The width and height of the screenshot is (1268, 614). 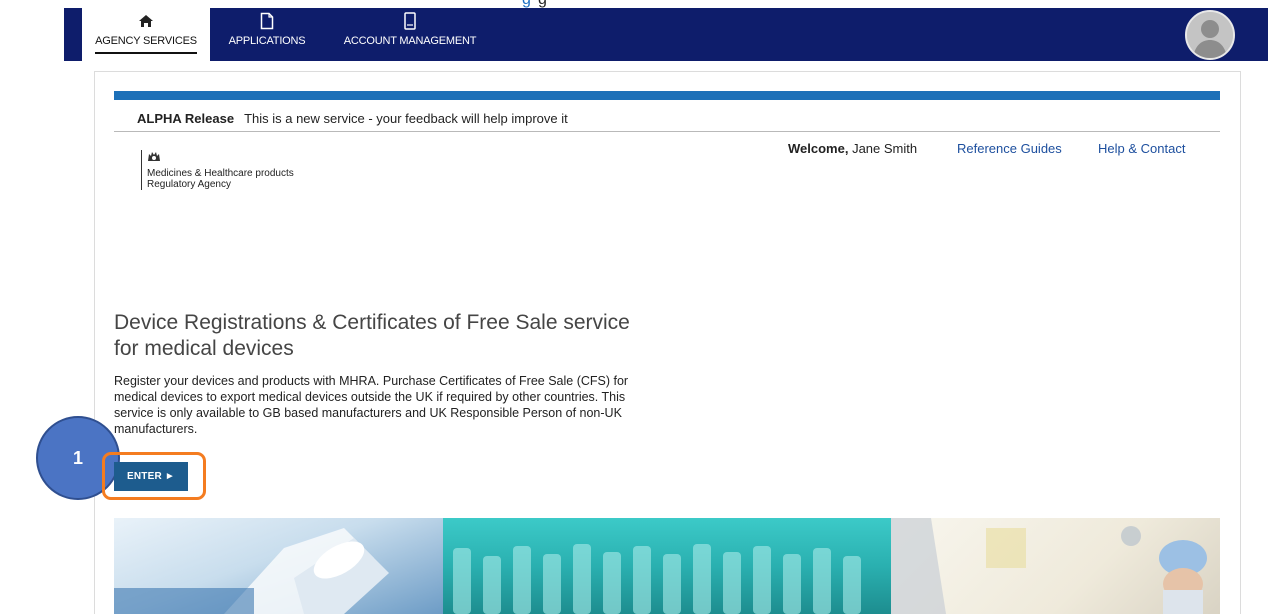 What do you see at coordinates (1009, 148) in the screenshot?
I see `reference-guides-link: Reference Guides` at bounding box center [1009, 148].